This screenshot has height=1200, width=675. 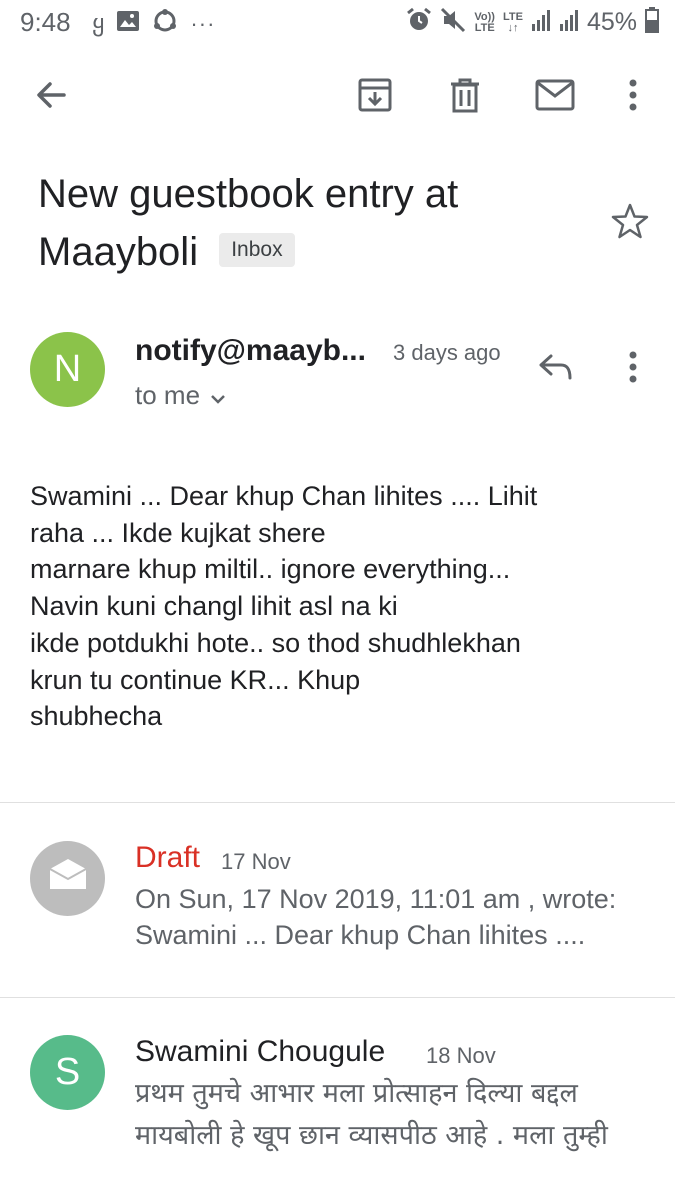 I want to click on alarm-icon, so click(x=419, y=22).